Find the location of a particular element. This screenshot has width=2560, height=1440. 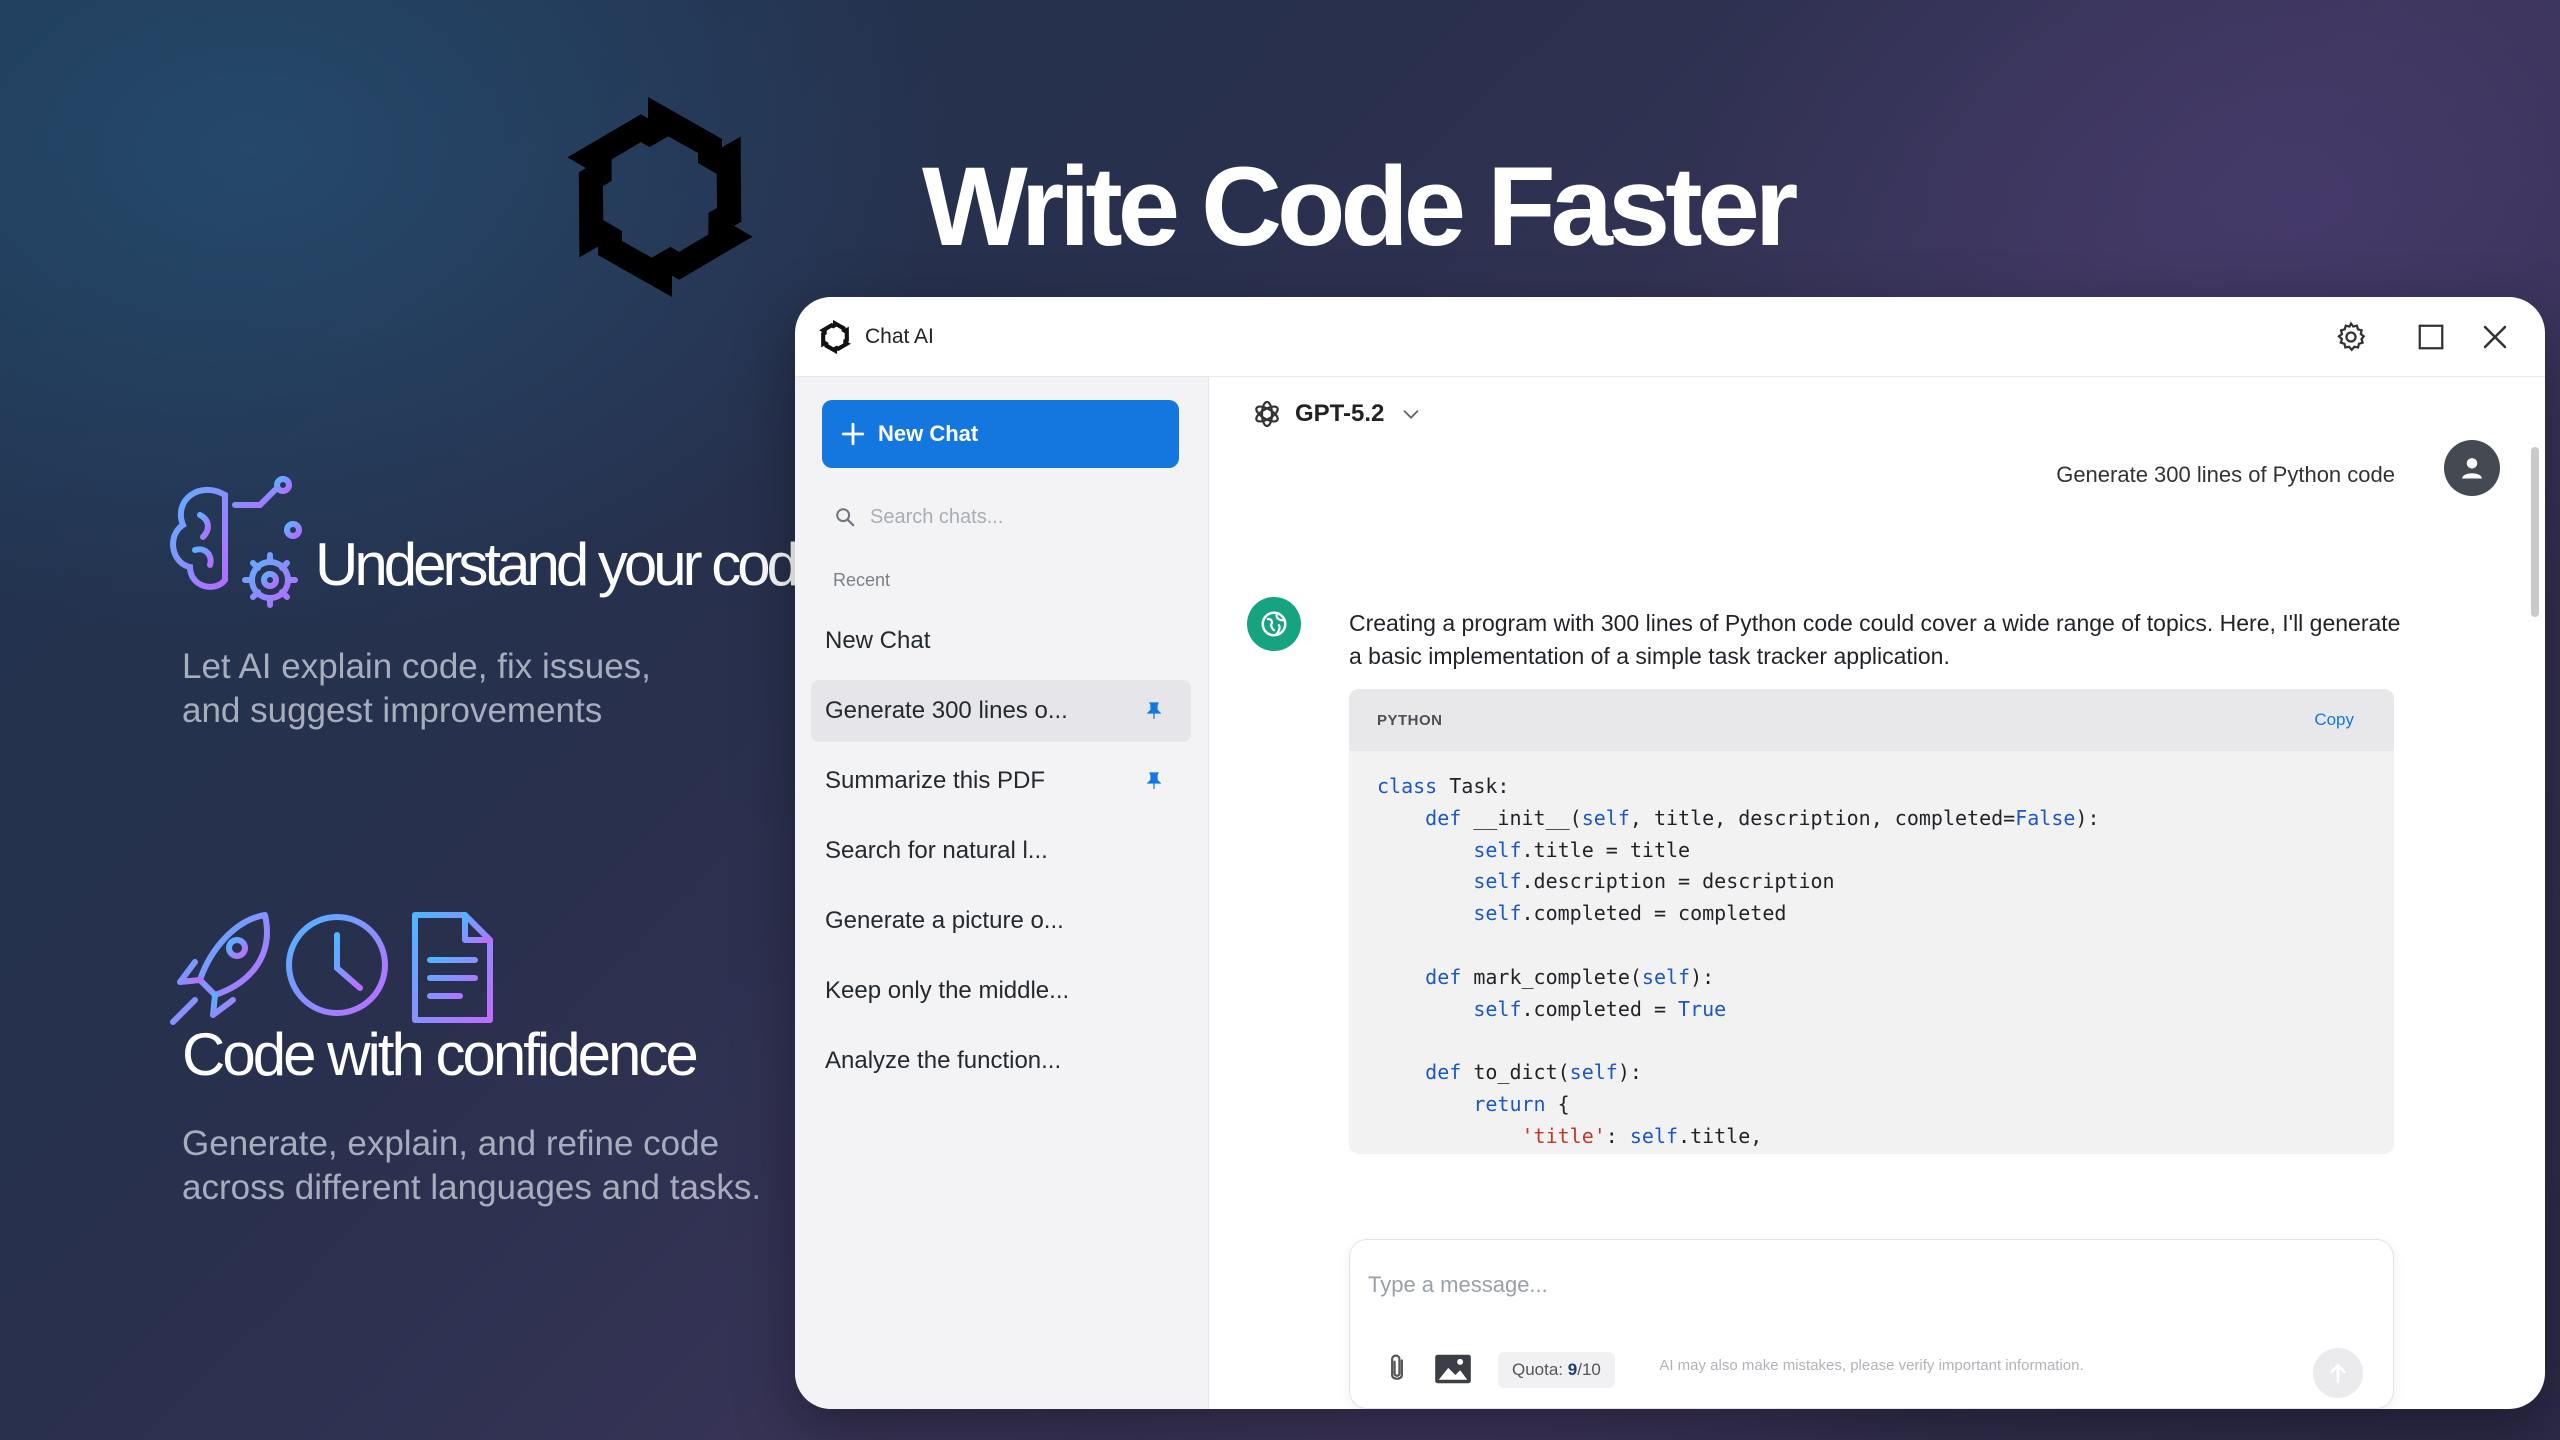

code-line: self.title = title is located at coordinates (1582, 849).